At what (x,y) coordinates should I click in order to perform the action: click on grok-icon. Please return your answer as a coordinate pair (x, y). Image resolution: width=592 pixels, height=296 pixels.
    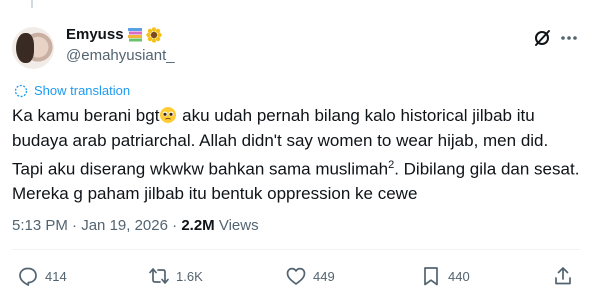
    Looking at the image, I should click on (542, 38).